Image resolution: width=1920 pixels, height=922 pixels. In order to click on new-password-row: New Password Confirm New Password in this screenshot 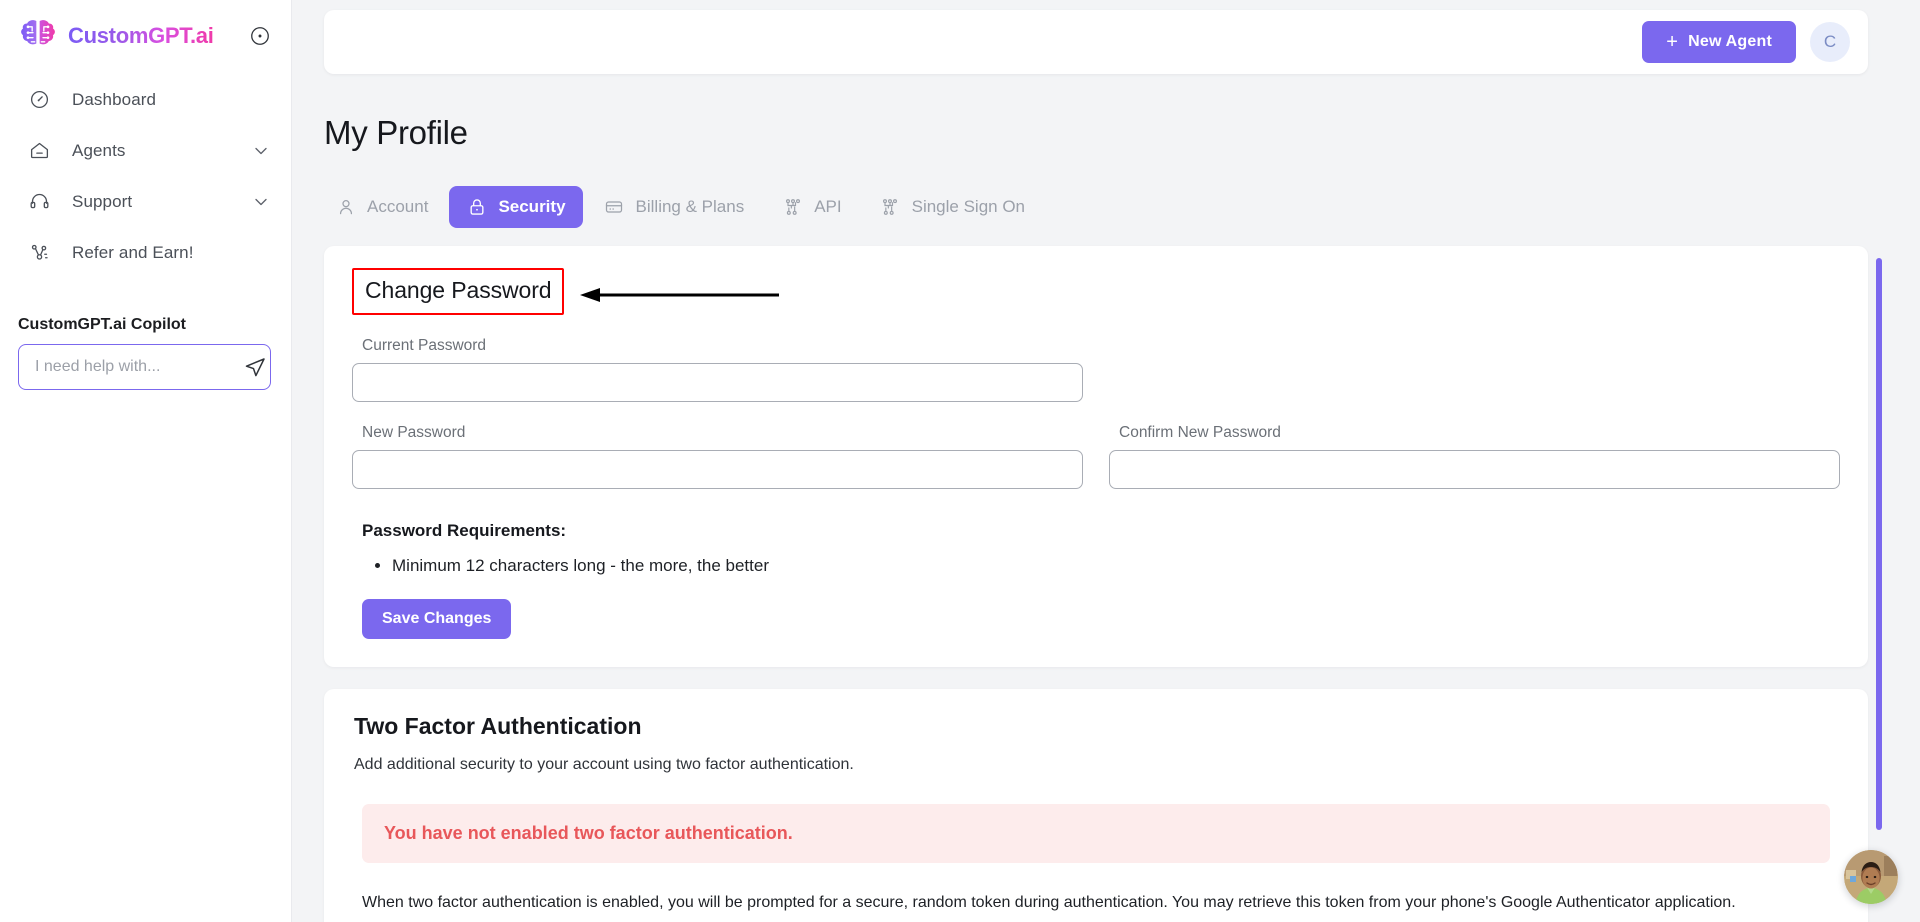, I will do `click(1096, 445)`.